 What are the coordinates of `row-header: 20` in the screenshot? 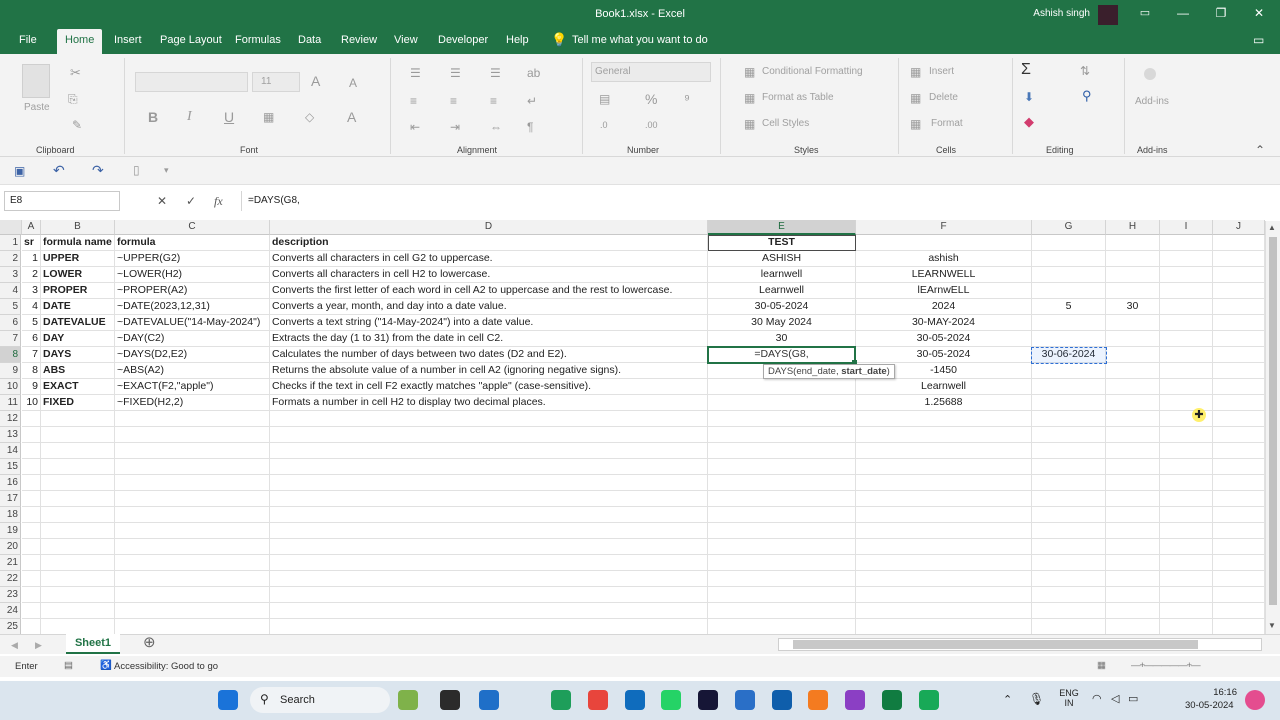 It's located at (10, 547).